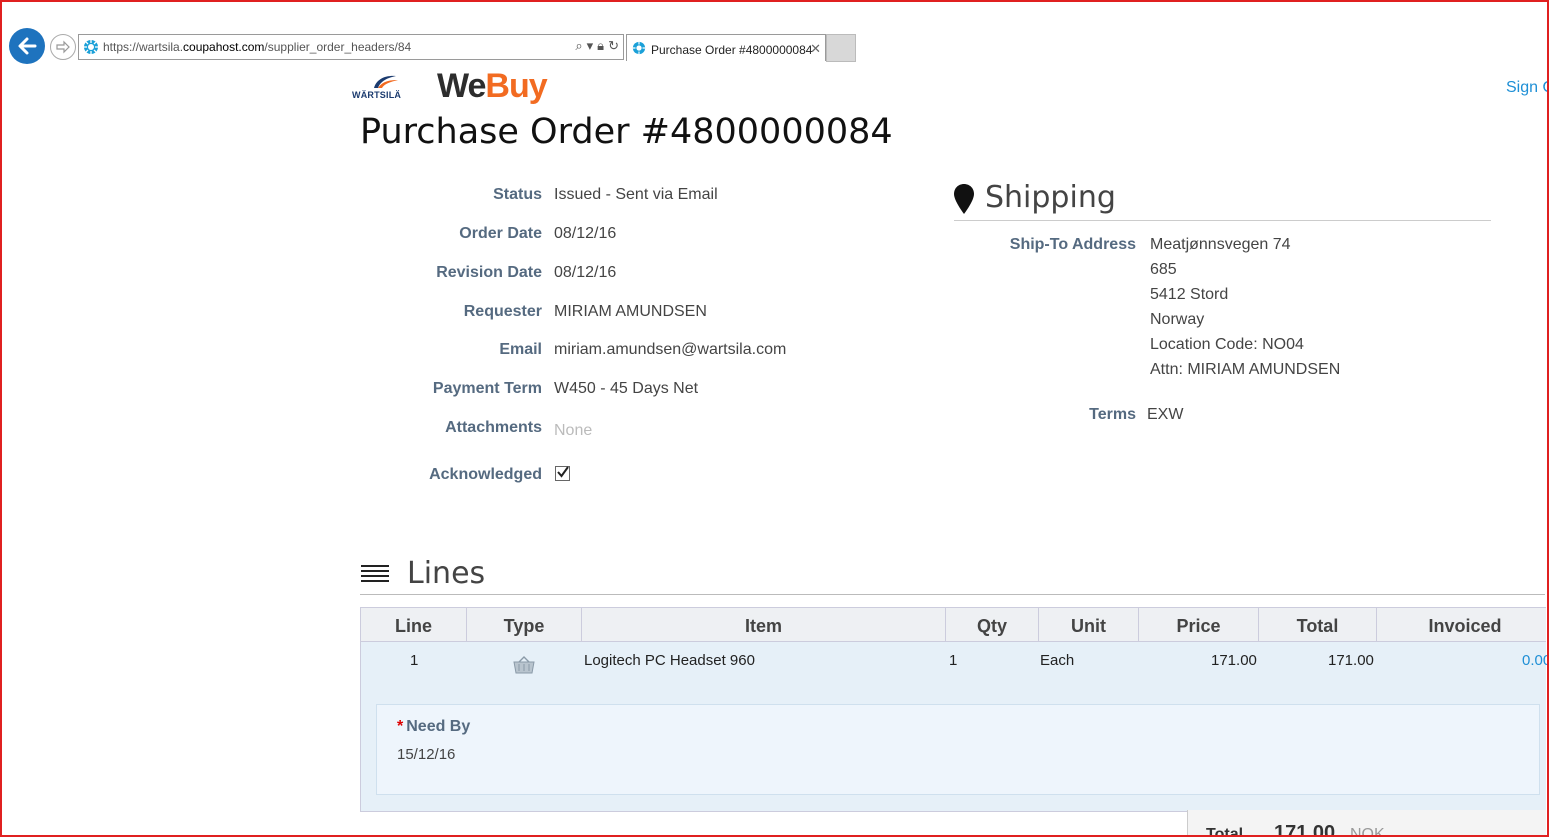 The width and height of the screenshot is (1549, 837). What do you see at coordinates (764, 624) in the screenshot?
I see `column-header-item: Item` at bounding box center [764, 624].